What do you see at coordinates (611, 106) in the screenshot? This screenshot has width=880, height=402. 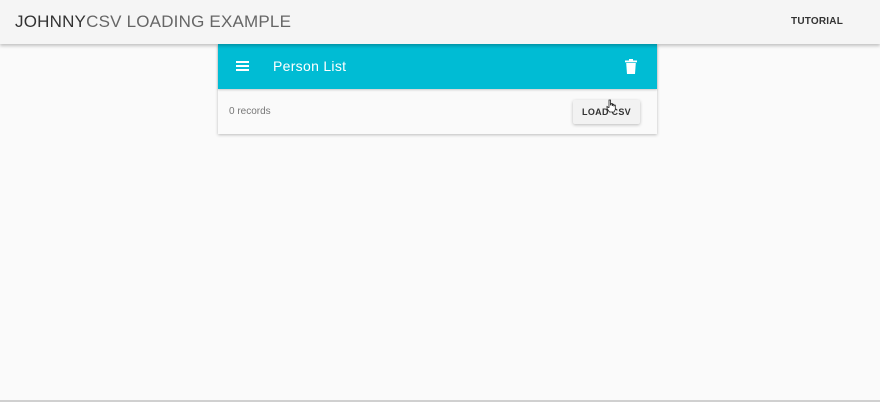 I see `hand-cursor-icon` at bounding box center [611, 106].